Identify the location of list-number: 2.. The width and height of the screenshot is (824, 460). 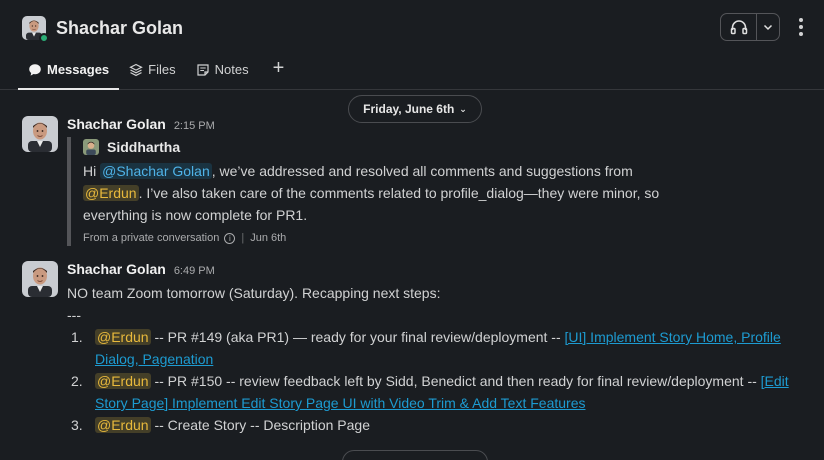
(77, 381).